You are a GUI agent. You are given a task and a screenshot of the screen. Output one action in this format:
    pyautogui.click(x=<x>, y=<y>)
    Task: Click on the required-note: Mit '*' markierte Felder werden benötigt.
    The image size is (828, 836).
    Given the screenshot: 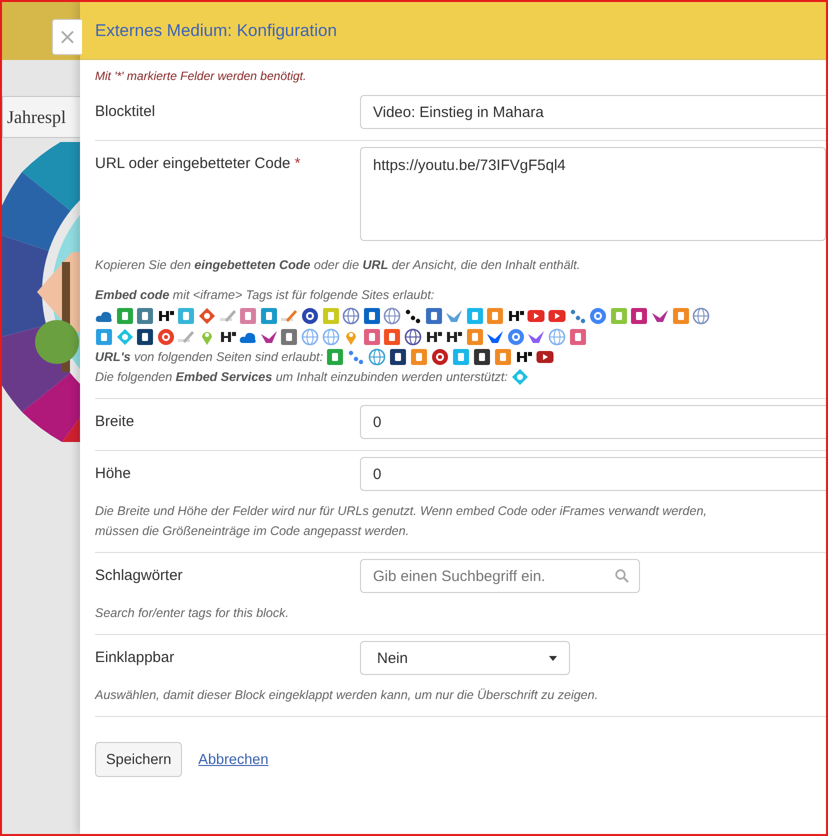 What is the action you would take?
    pyautogui.click(x=201, y=76)
    